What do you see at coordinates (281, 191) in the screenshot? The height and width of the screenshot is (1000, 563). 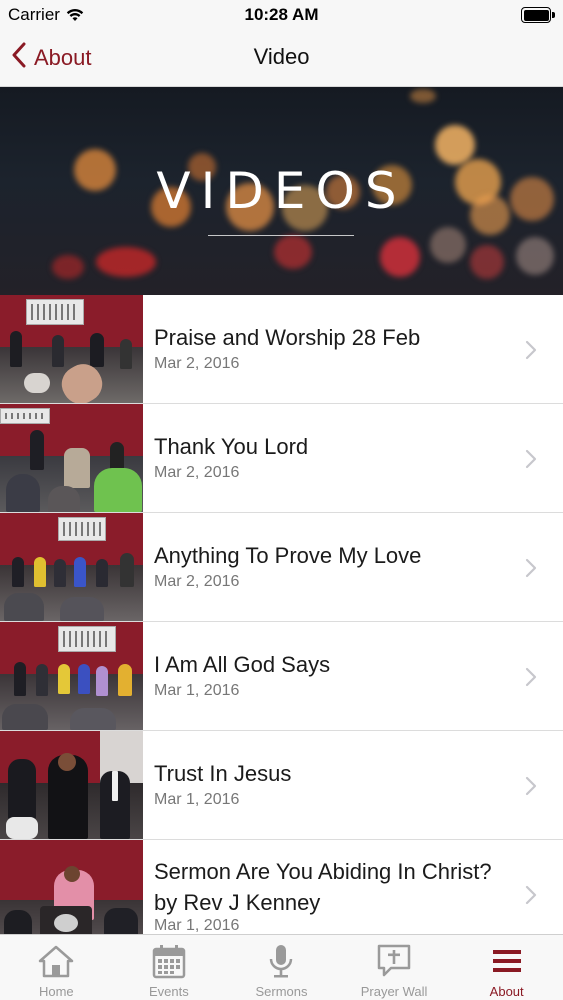 I see `banner-title: VIDEOS` at bounding box center [281, 191].